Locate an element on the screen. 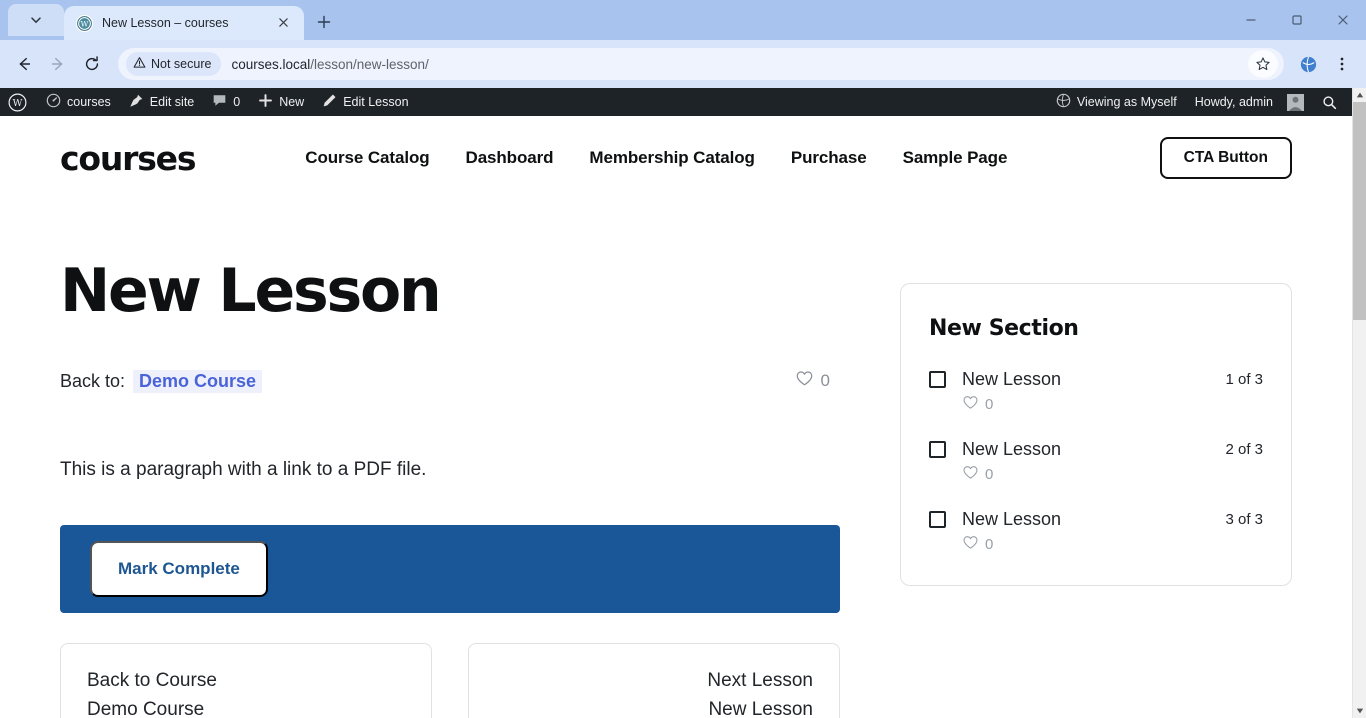 This screenshot has height=718, width=1366. comment-icon is located at coordinates (219, 102).